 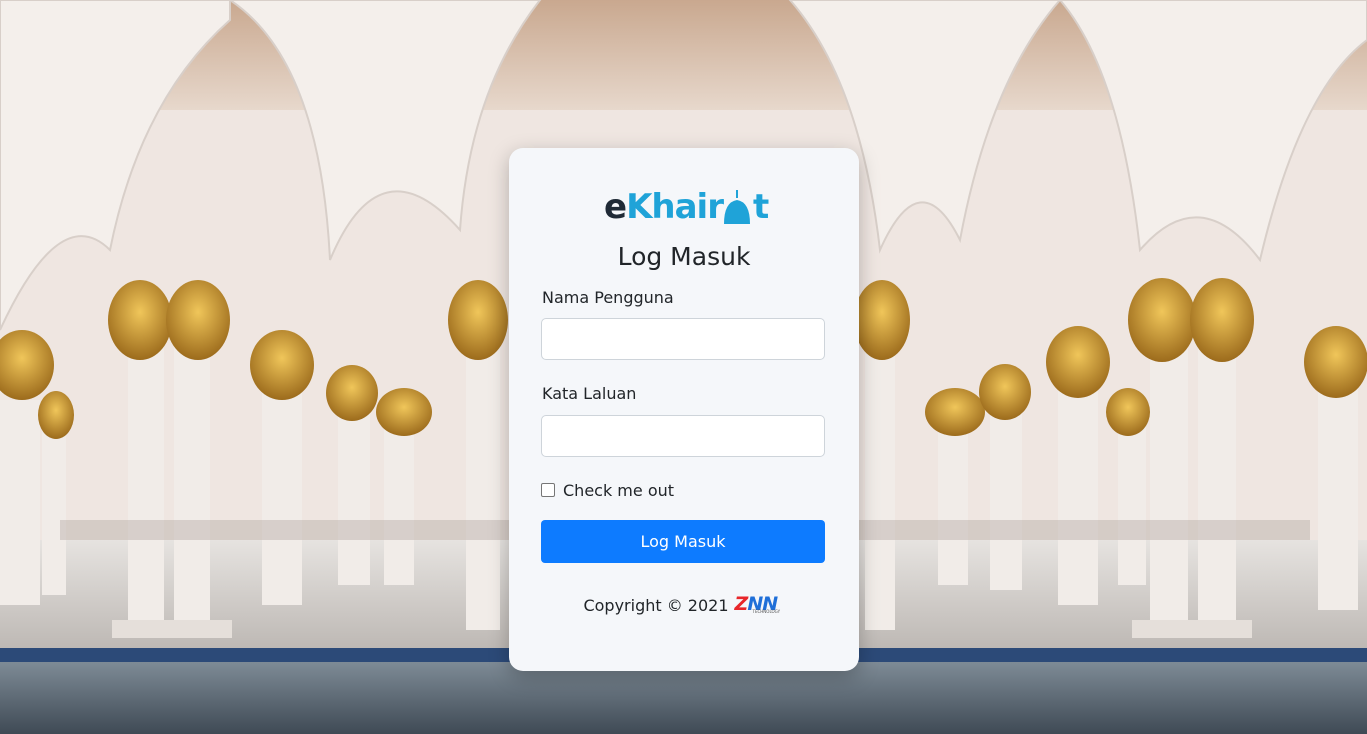 I want to click on password-label: Kata Laluan, so click(x=589, y=393).